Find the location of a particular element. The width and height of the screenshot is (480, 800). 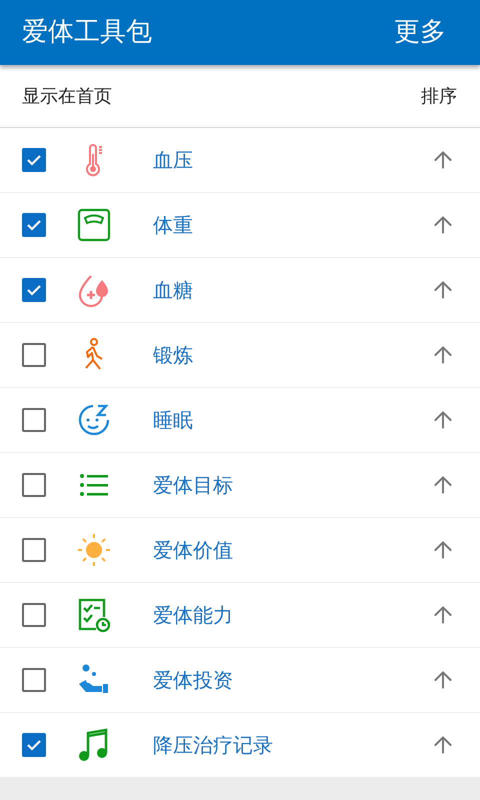

item-label: 体重 is located at coordinates (173, 225).